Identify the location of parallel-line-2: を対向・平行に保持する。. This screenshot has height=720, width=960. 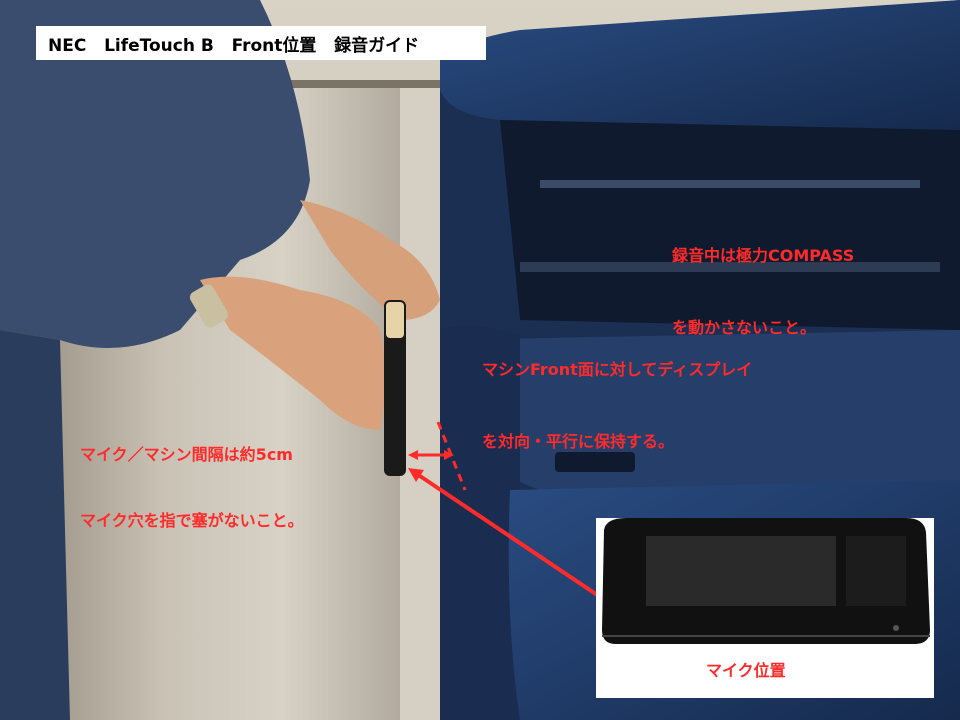
(578, 441).